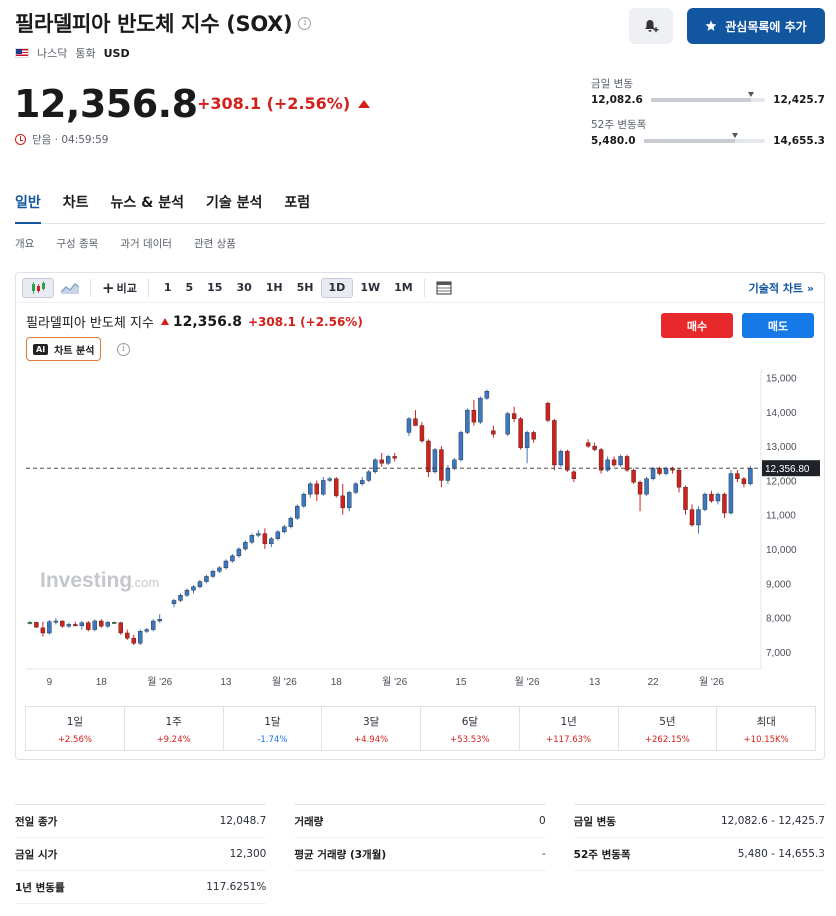  What do you see at coordinates (569, 728) in the screenshot?
I see `performance-cell: 1년 +117.63%` at bounding box center [569, 728].